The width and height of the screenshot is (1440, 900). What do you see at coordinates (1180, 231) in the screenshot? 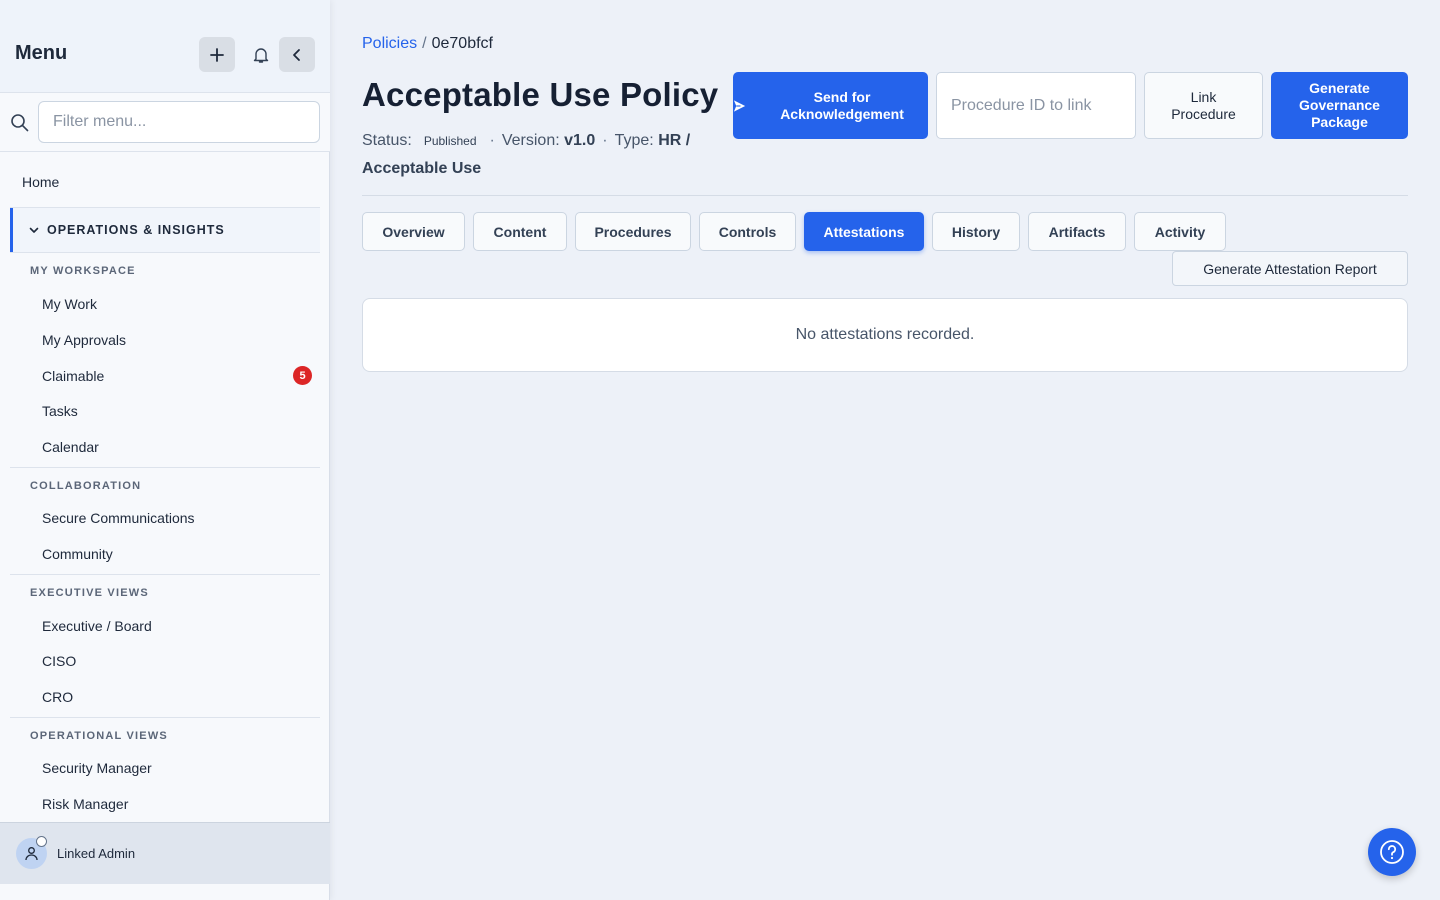
I see `tab-activity: Activity` at bounding box center [1180, 231].